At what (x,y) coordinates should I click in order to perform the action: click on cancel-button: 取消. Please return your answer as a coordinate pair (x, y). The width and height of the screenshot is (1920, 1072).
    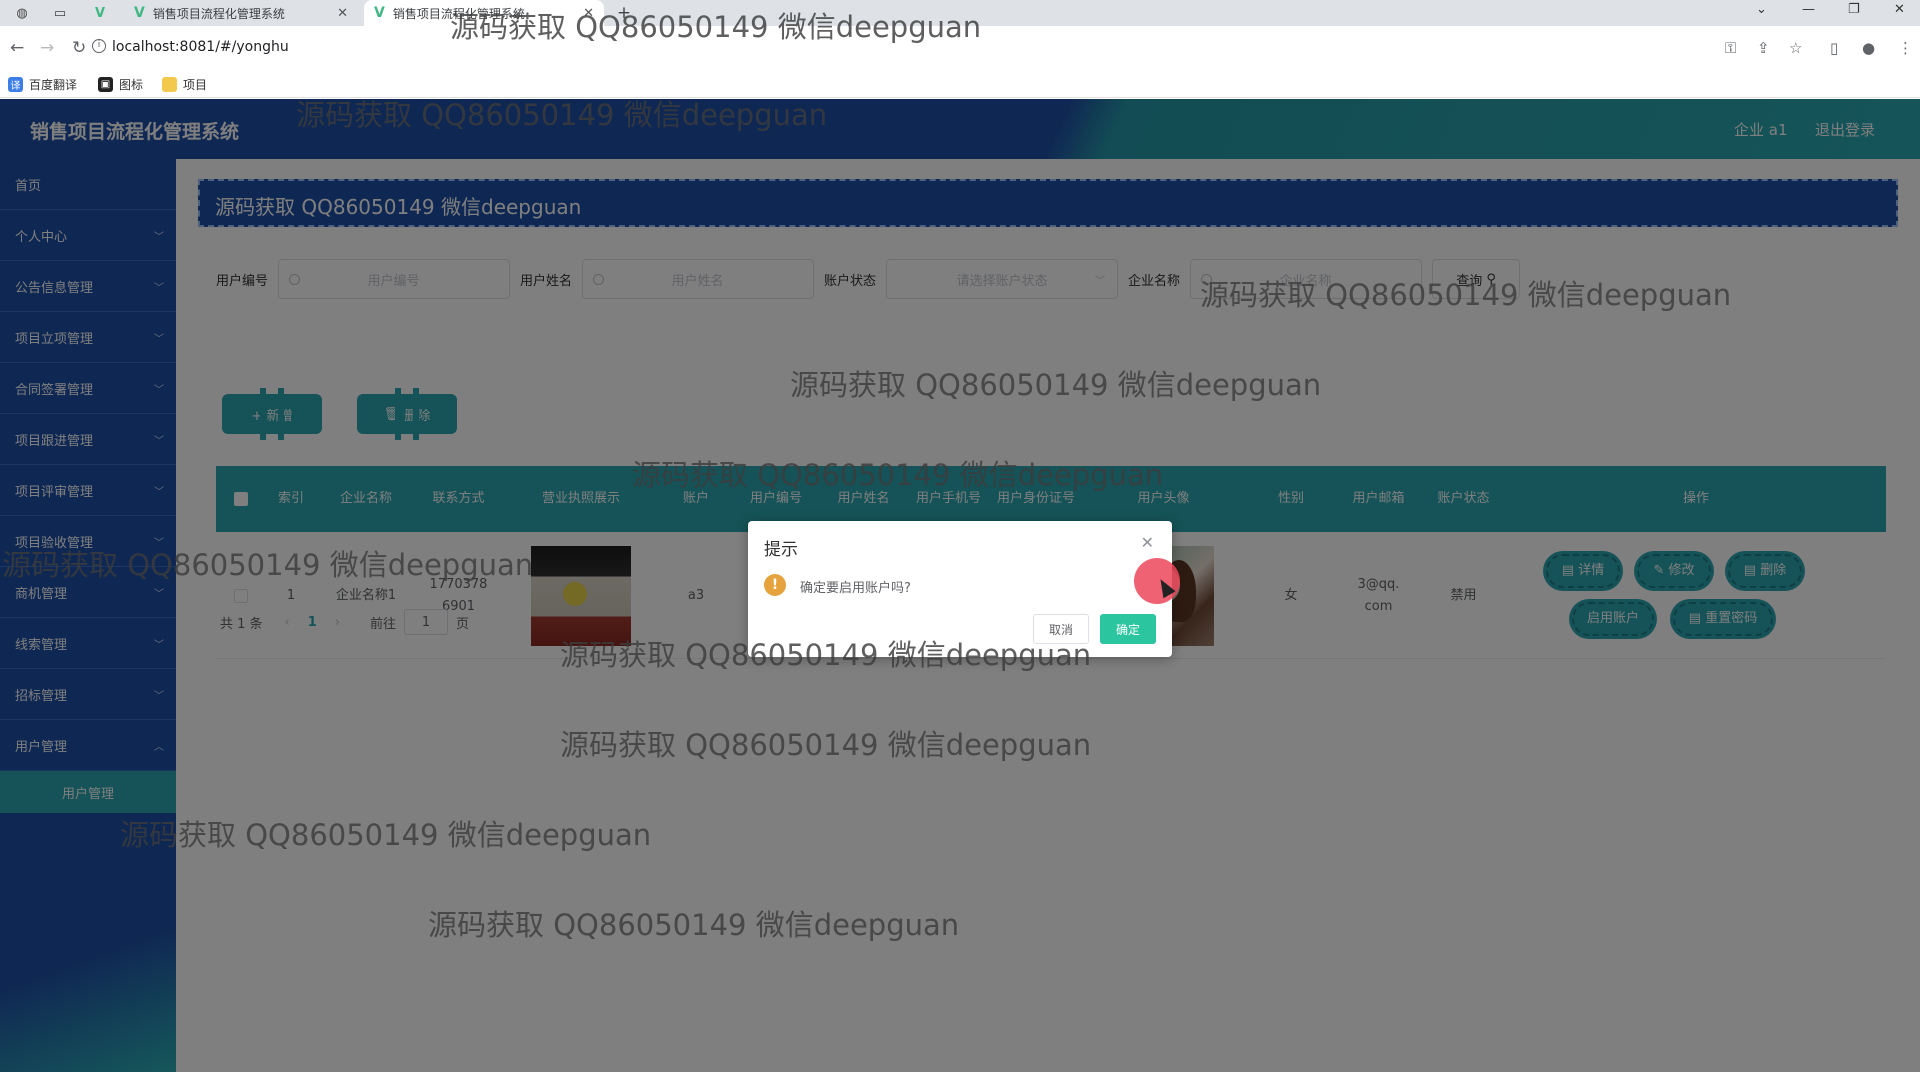
    Looking at the image, I should click on (1061, 629).